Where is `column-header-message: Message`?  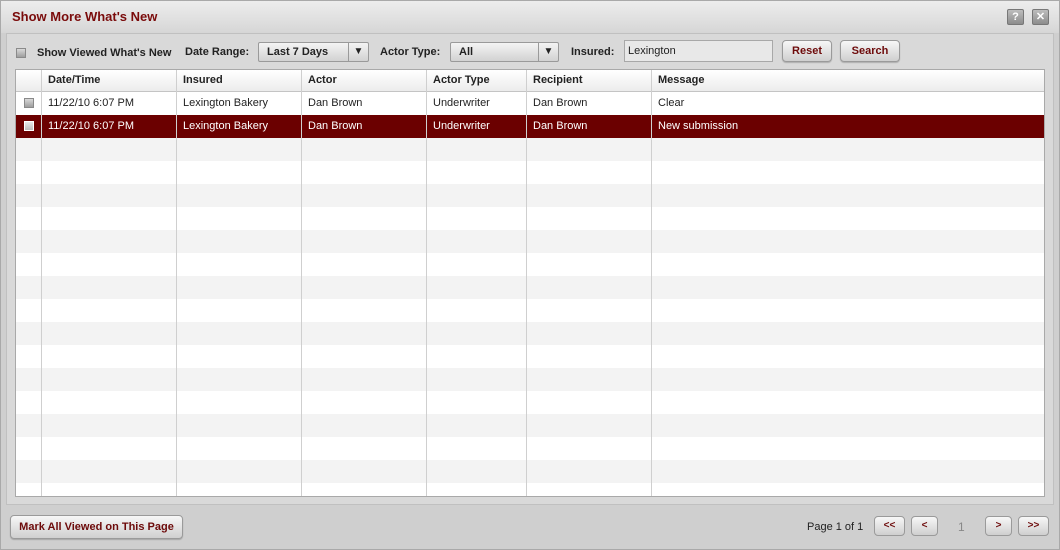 column-header-message: Message is located at coordinates (681, 80).